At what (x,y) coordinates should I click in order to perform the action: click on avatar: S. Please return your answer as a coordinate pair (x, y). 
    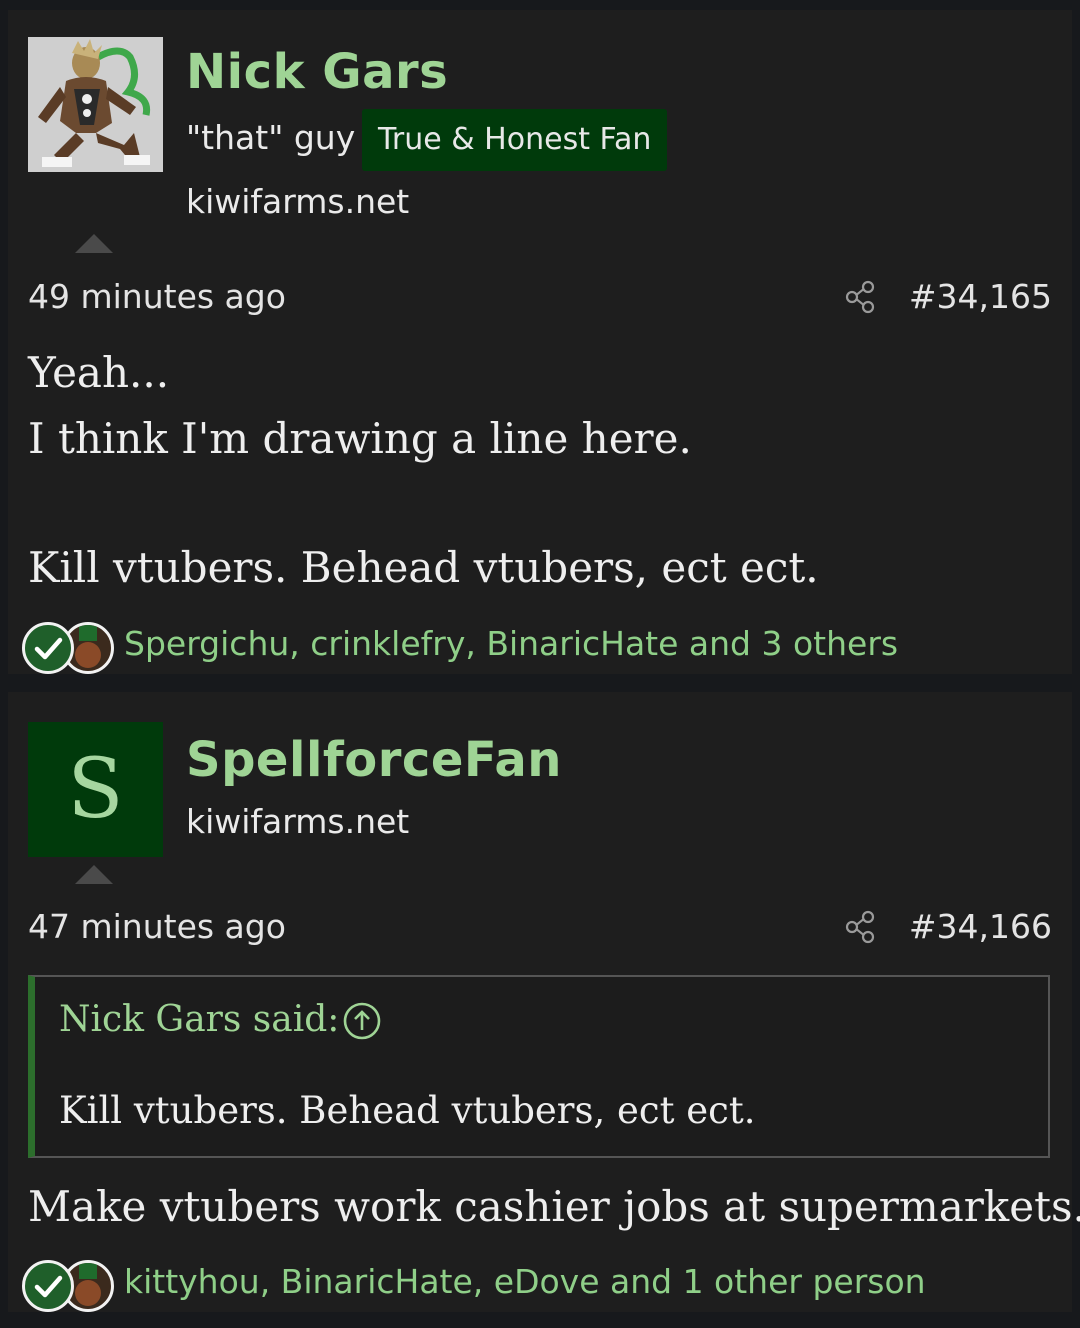
    Looking at the image, I should click on (95, 789).